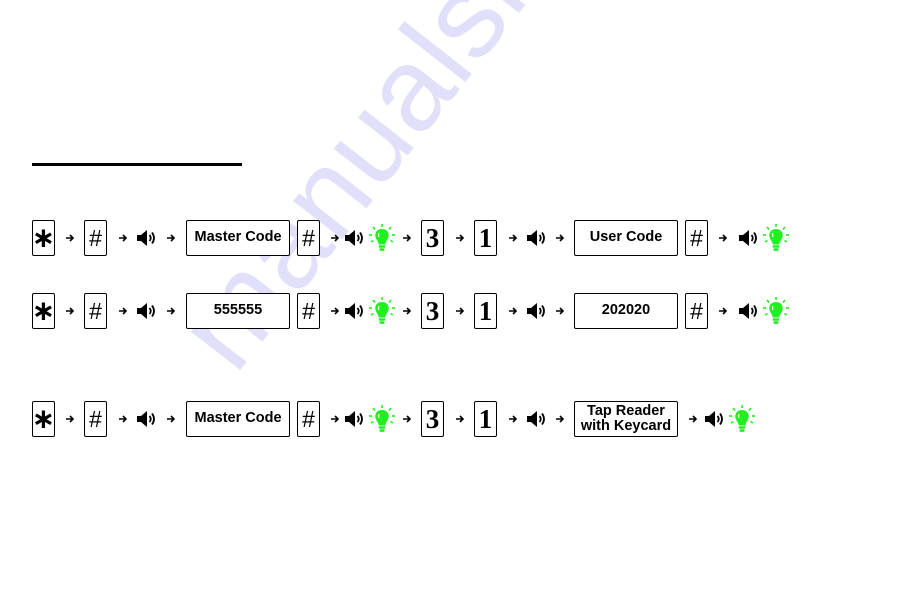 The width and height of the screenshot is (918, 594). I want to click on user-code-key: User Code, so click(626, 238).